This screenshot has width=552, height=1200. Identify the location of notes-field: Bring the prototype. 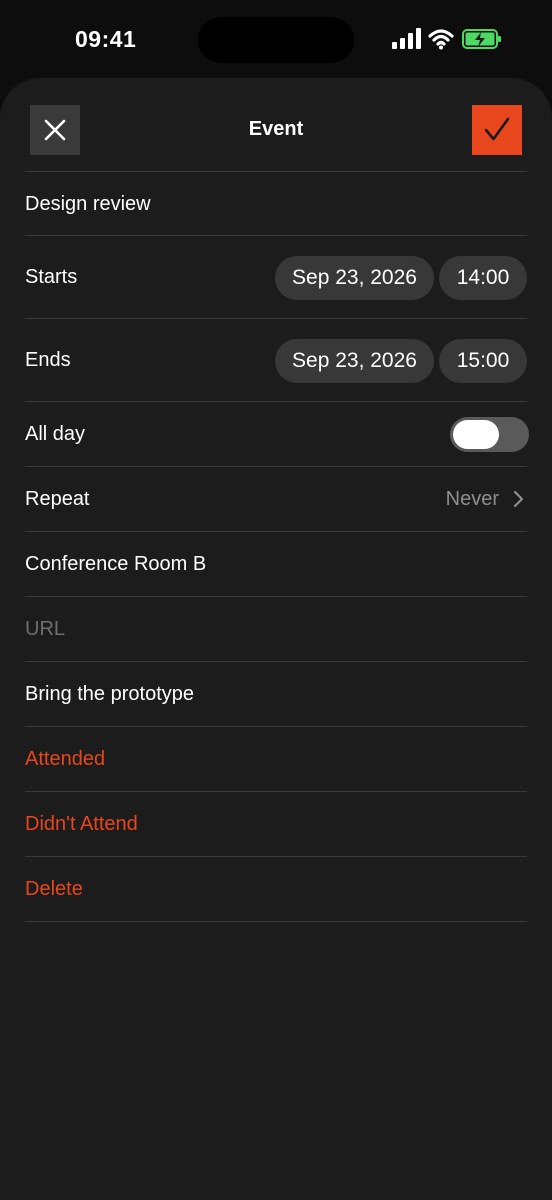
(276, 694).